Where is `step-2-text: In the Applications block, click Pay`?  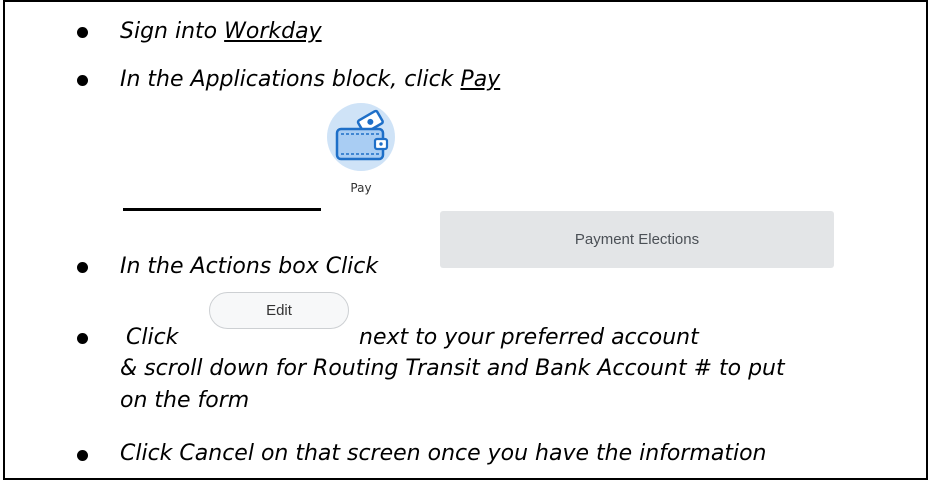 step-2-text: In the Applications block, click Pay is located at coordinates (310, 80).